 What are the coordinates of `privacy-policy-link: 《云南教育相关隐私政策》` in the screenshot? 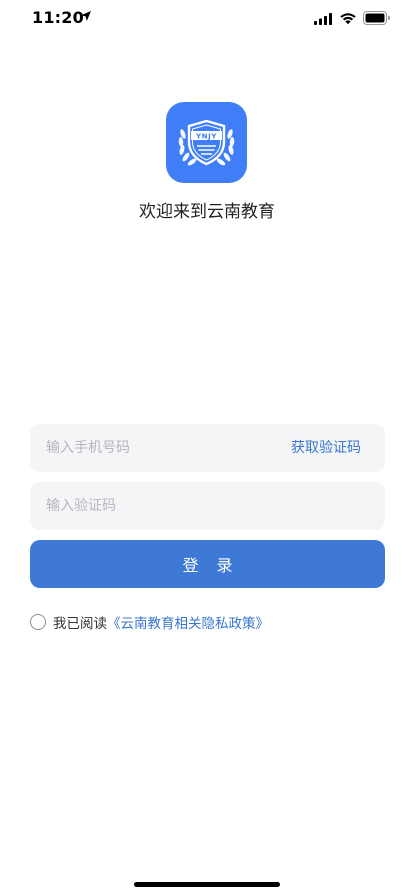 It's located at (188, 622).